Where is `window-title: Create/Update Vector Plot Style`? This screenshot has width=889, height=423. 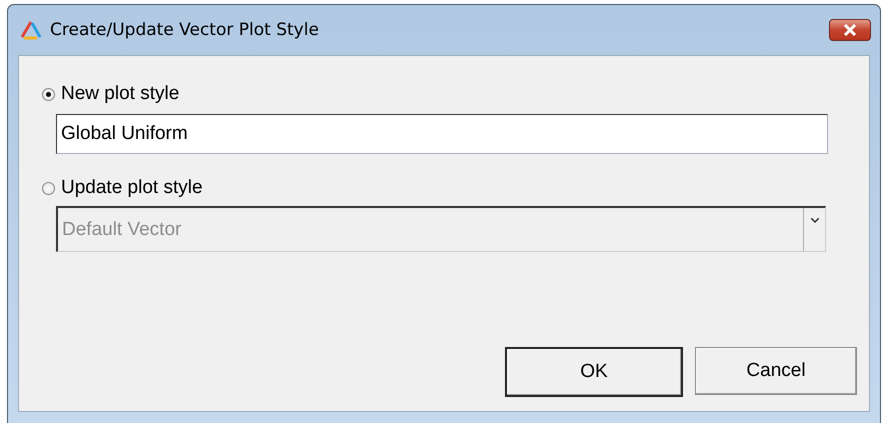
window-title: Create/Update Vector Plot Style is located at coordinates (185, 30).